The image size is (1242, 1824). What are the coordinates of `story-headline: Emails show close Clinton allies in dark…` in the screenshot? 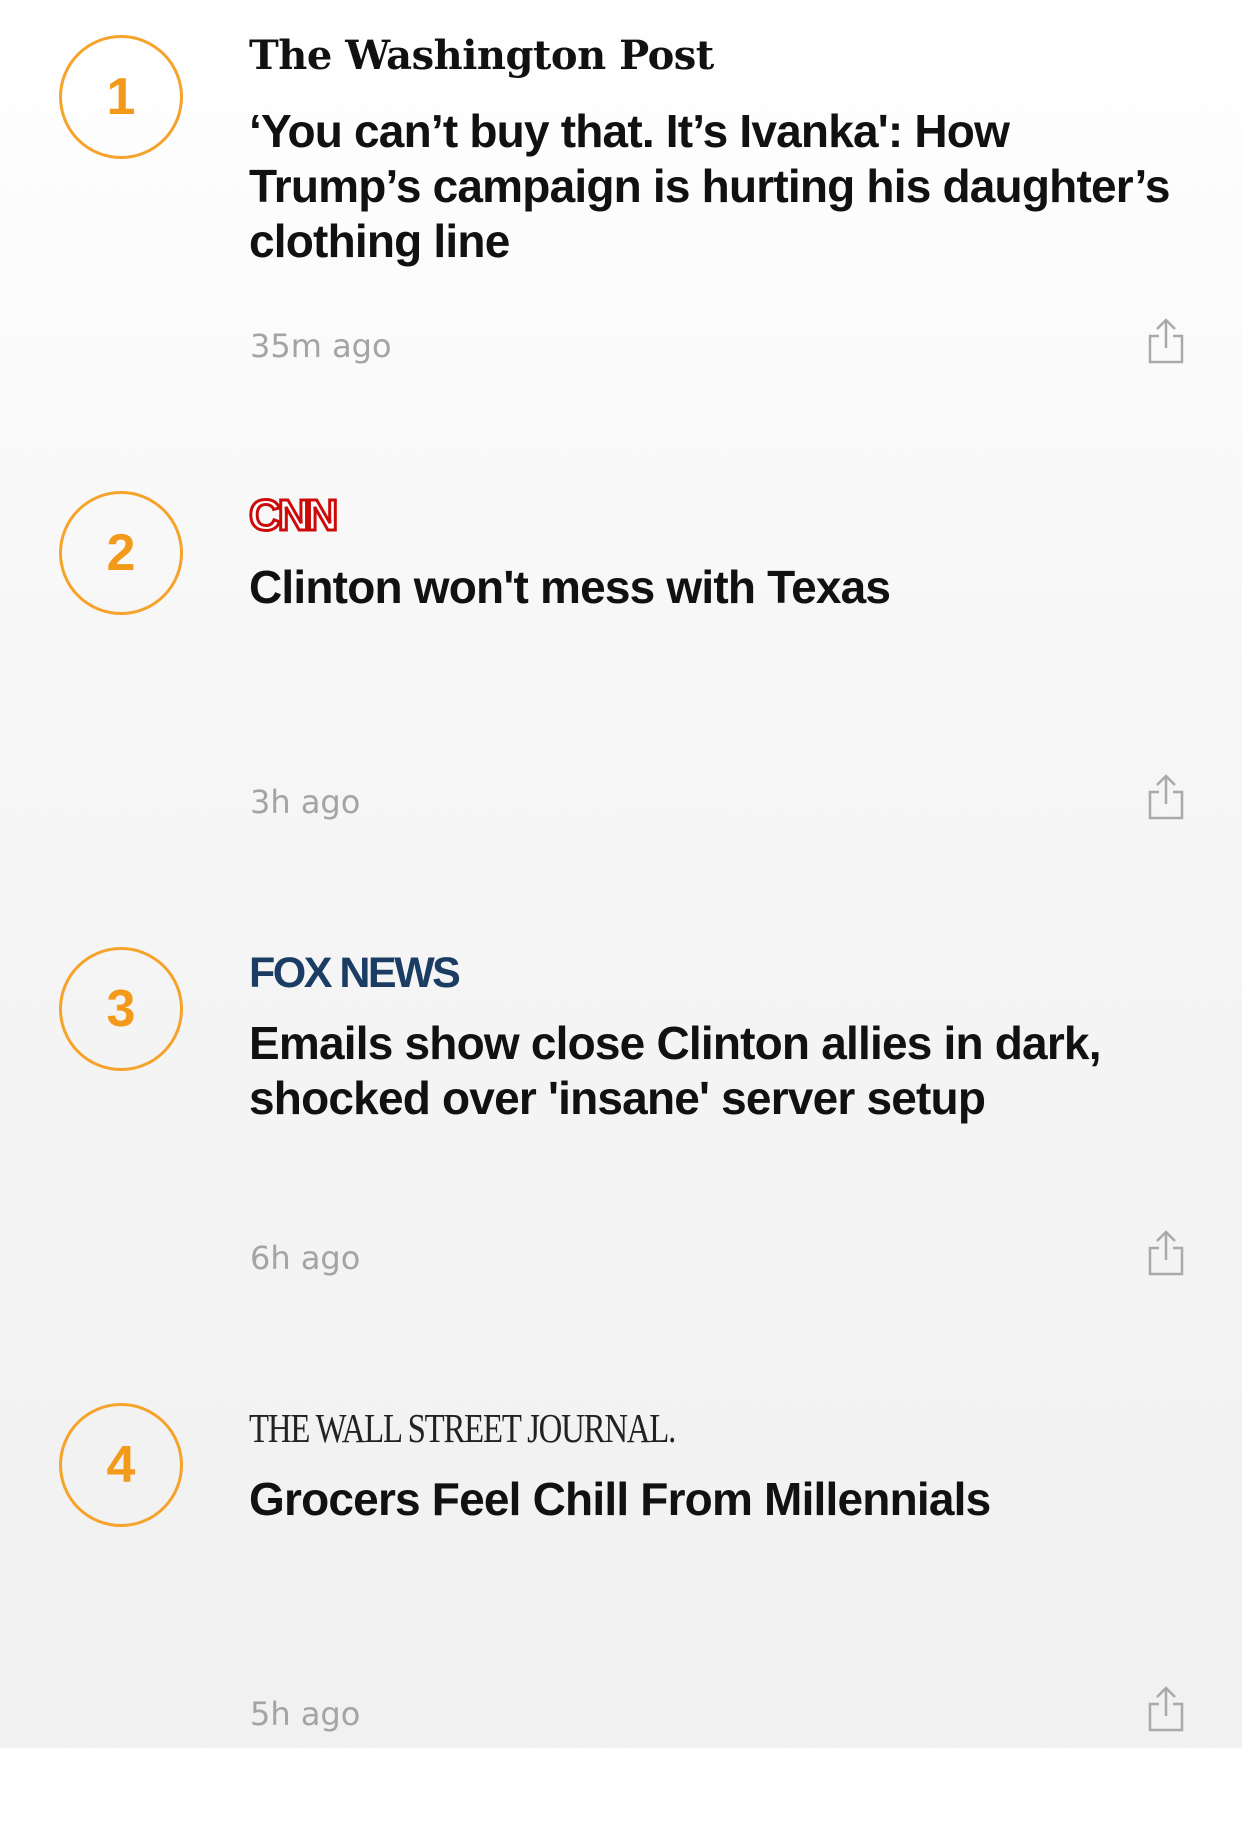 It's located at (719, 1071).